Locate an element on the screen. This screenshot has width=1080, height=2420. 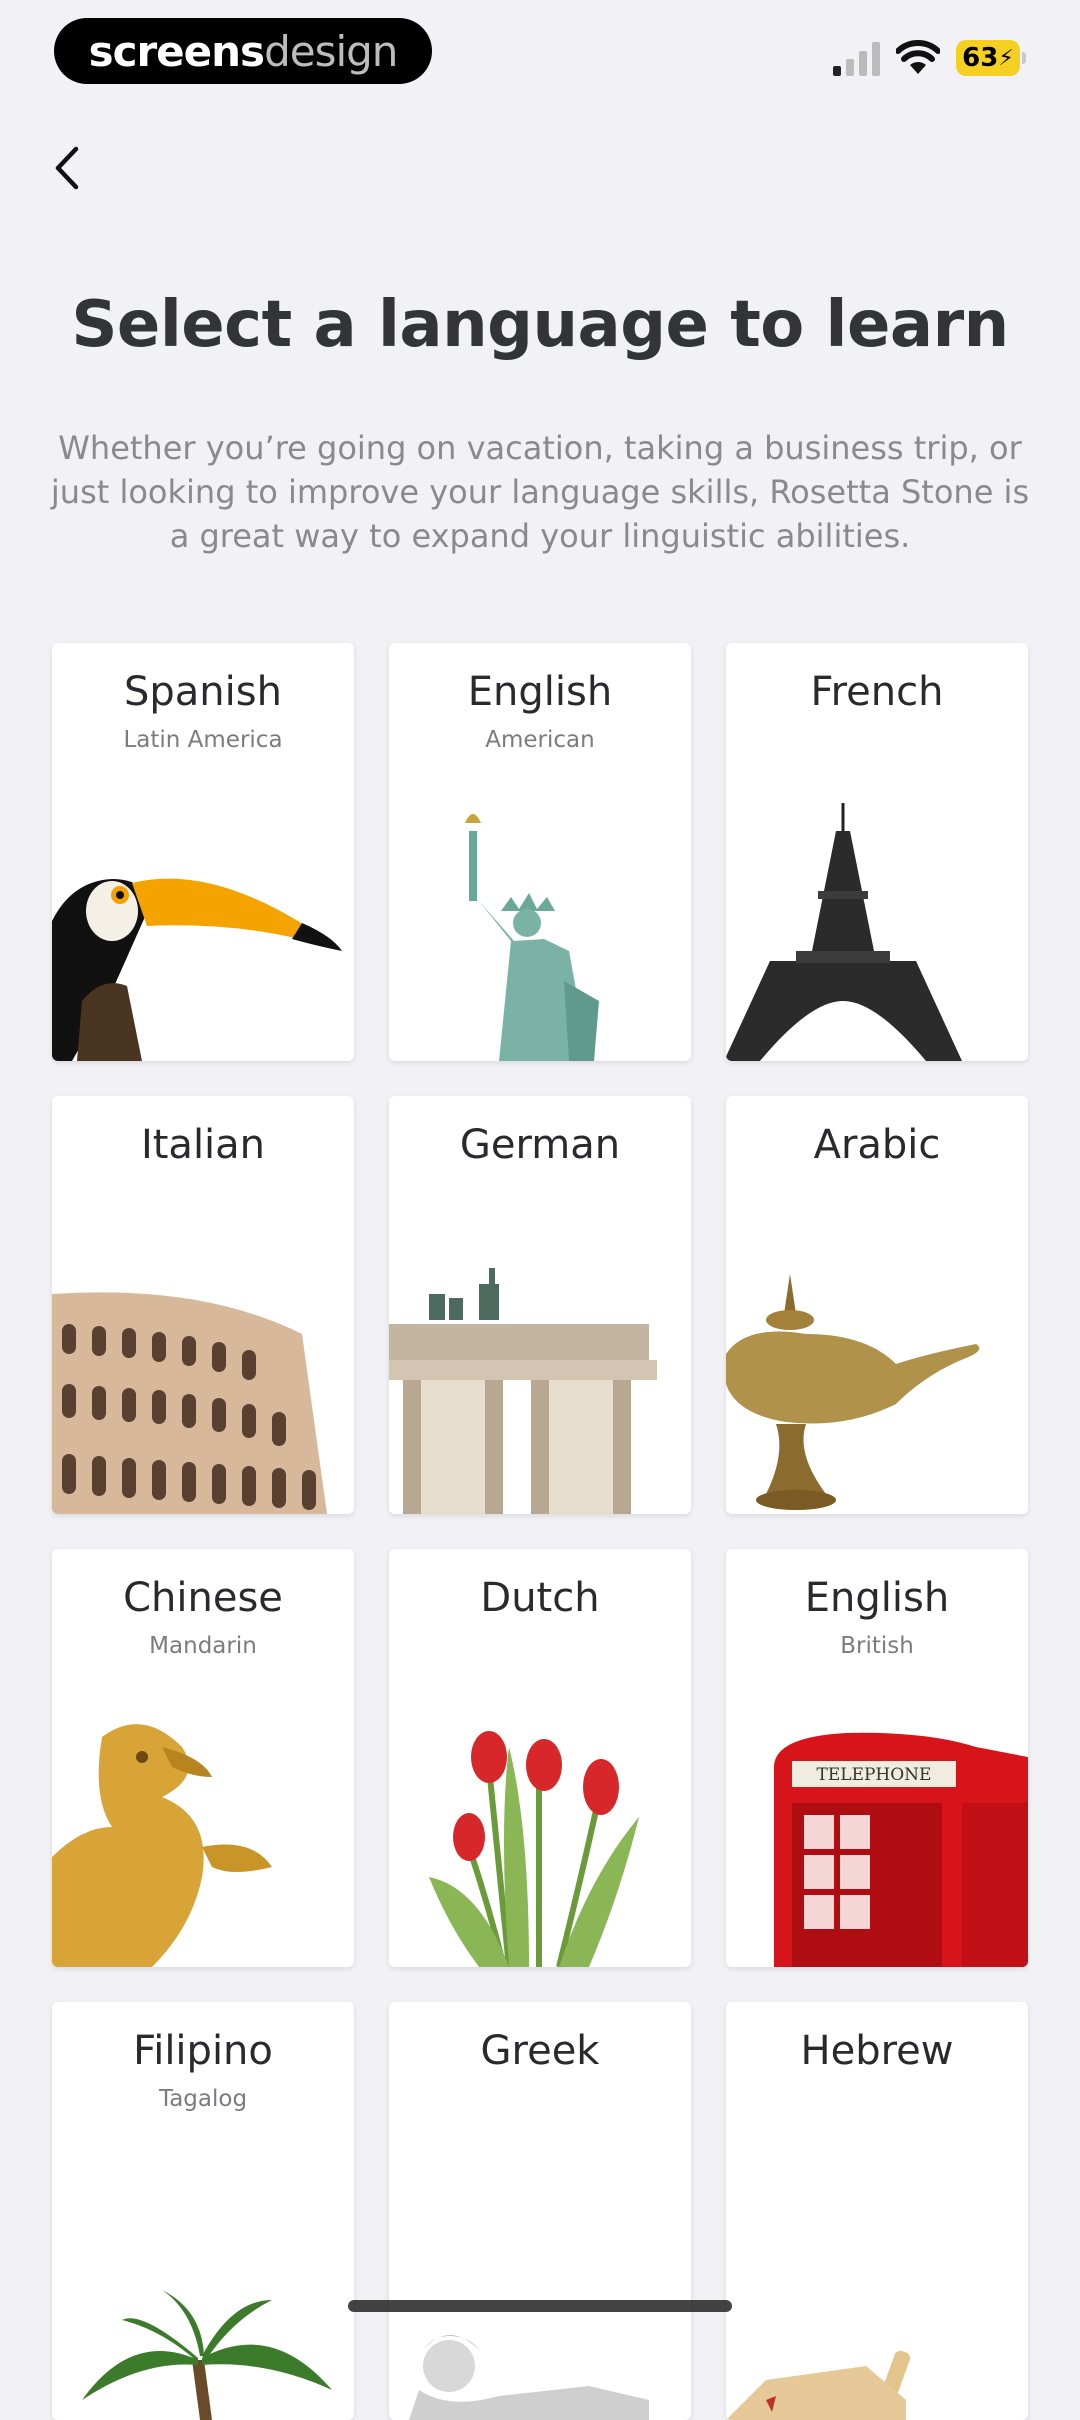
language-variant: Mandarin is located at coordinates (203, 1646).